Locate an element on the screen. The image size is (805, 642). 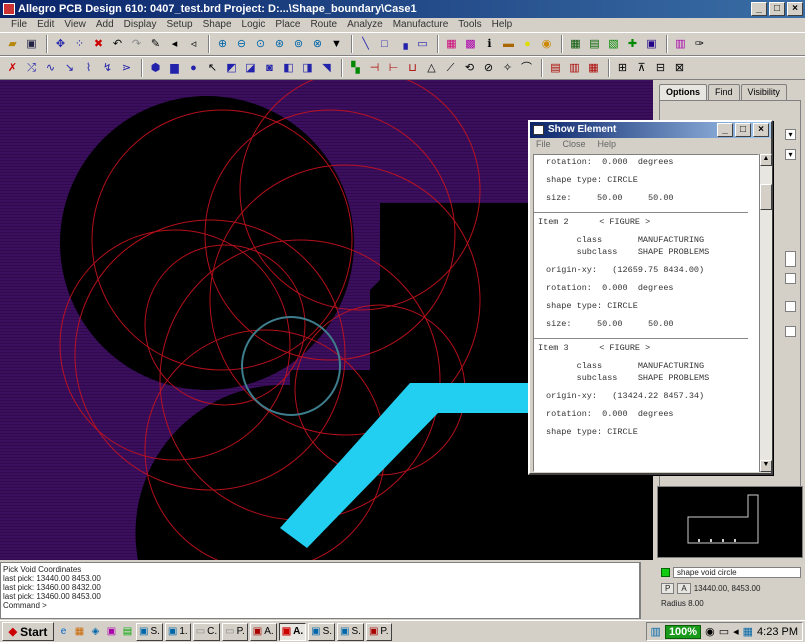
dialog-scrollbar: ▲ ▼ is located at coordinates (765, 313).